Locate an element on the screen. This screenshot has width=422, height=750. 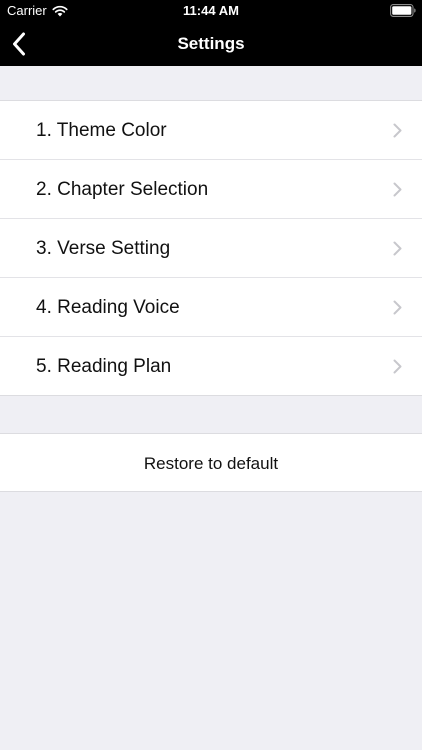
page-title: Settings is located at coordinates (211, 43).